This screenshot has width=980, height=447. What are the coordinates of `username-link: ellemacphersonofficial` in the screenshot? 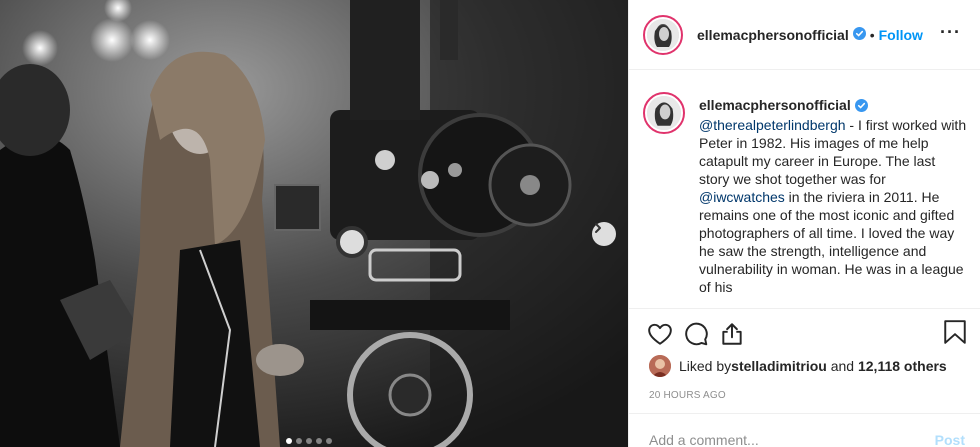 It's located at (773, 35).